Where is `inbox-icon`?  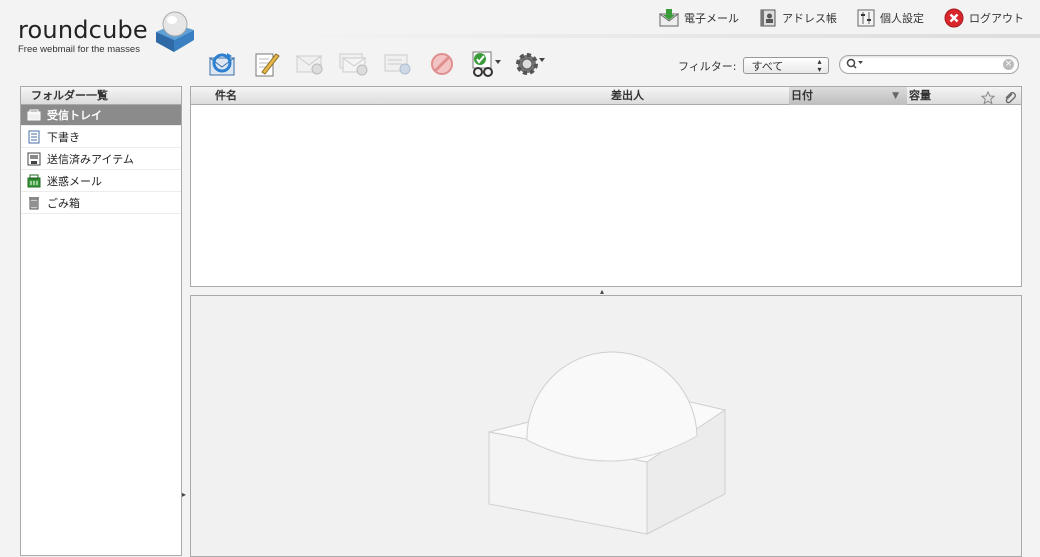 inbox-icon is located at coordinates (34, 115).